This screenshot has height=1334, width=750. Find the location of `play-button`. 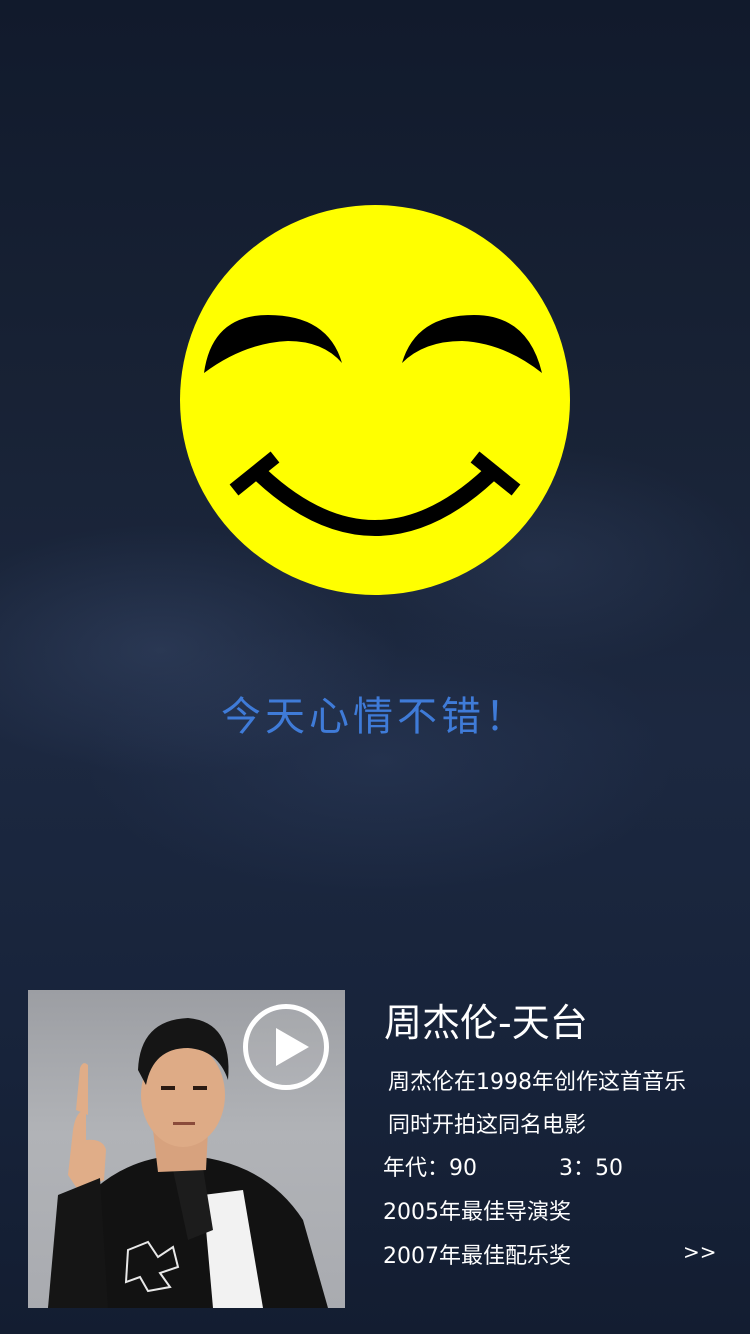

play-button is located at coordinates (286, 1047).